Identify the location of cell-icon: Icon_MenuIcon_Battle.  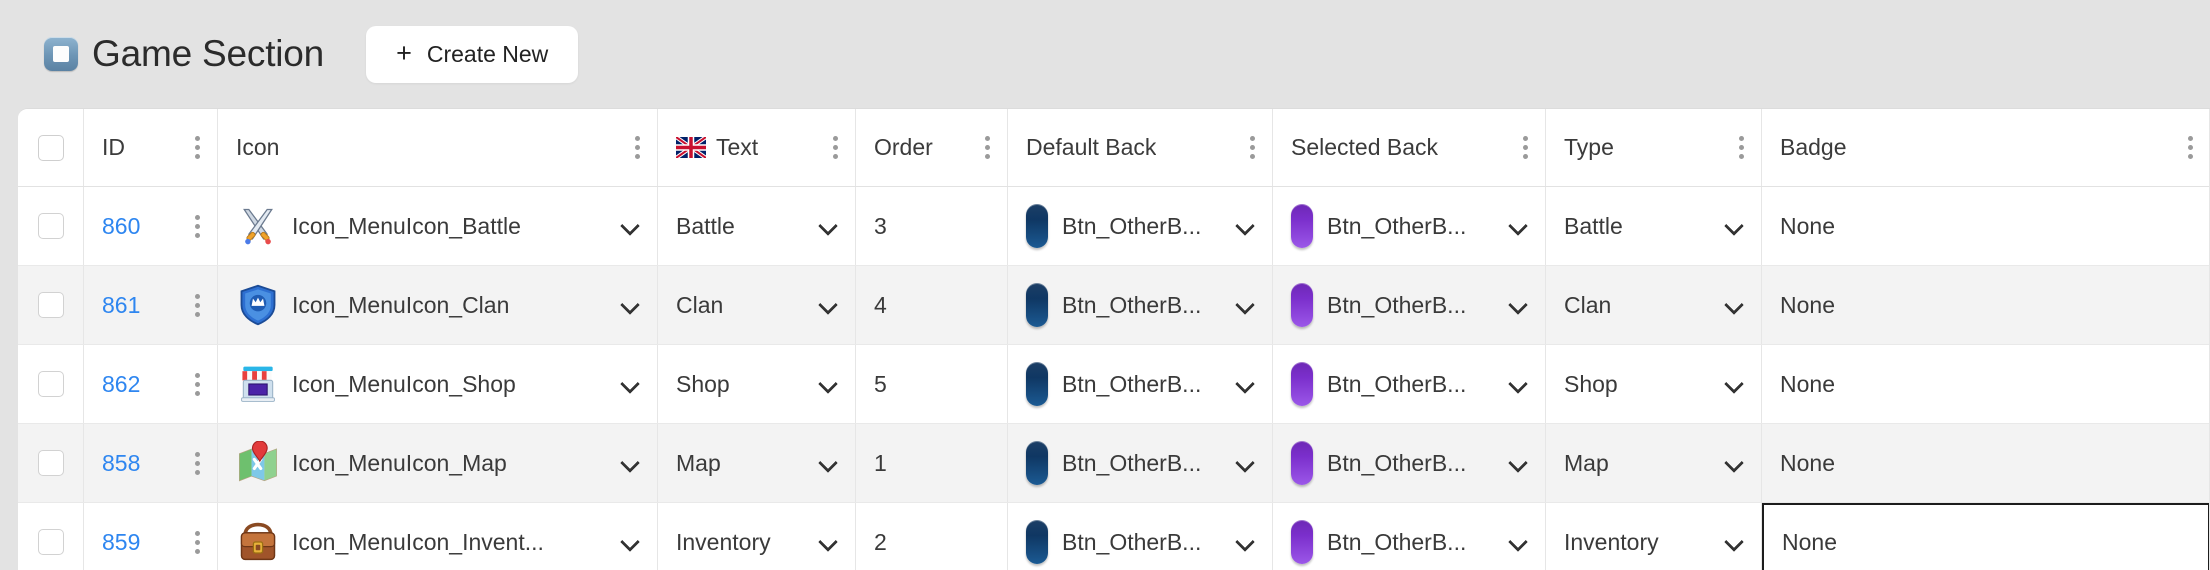
(438, 226).